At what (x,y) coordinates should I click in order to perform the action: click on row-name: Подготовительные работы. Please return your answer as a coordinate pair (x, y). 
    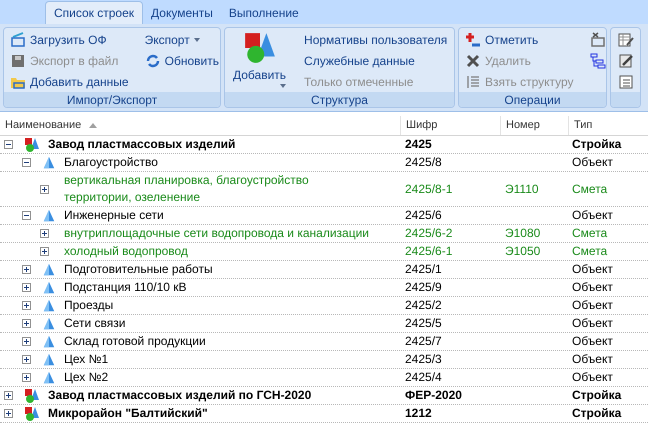
    Looking at the image, I should click on (139, 269).